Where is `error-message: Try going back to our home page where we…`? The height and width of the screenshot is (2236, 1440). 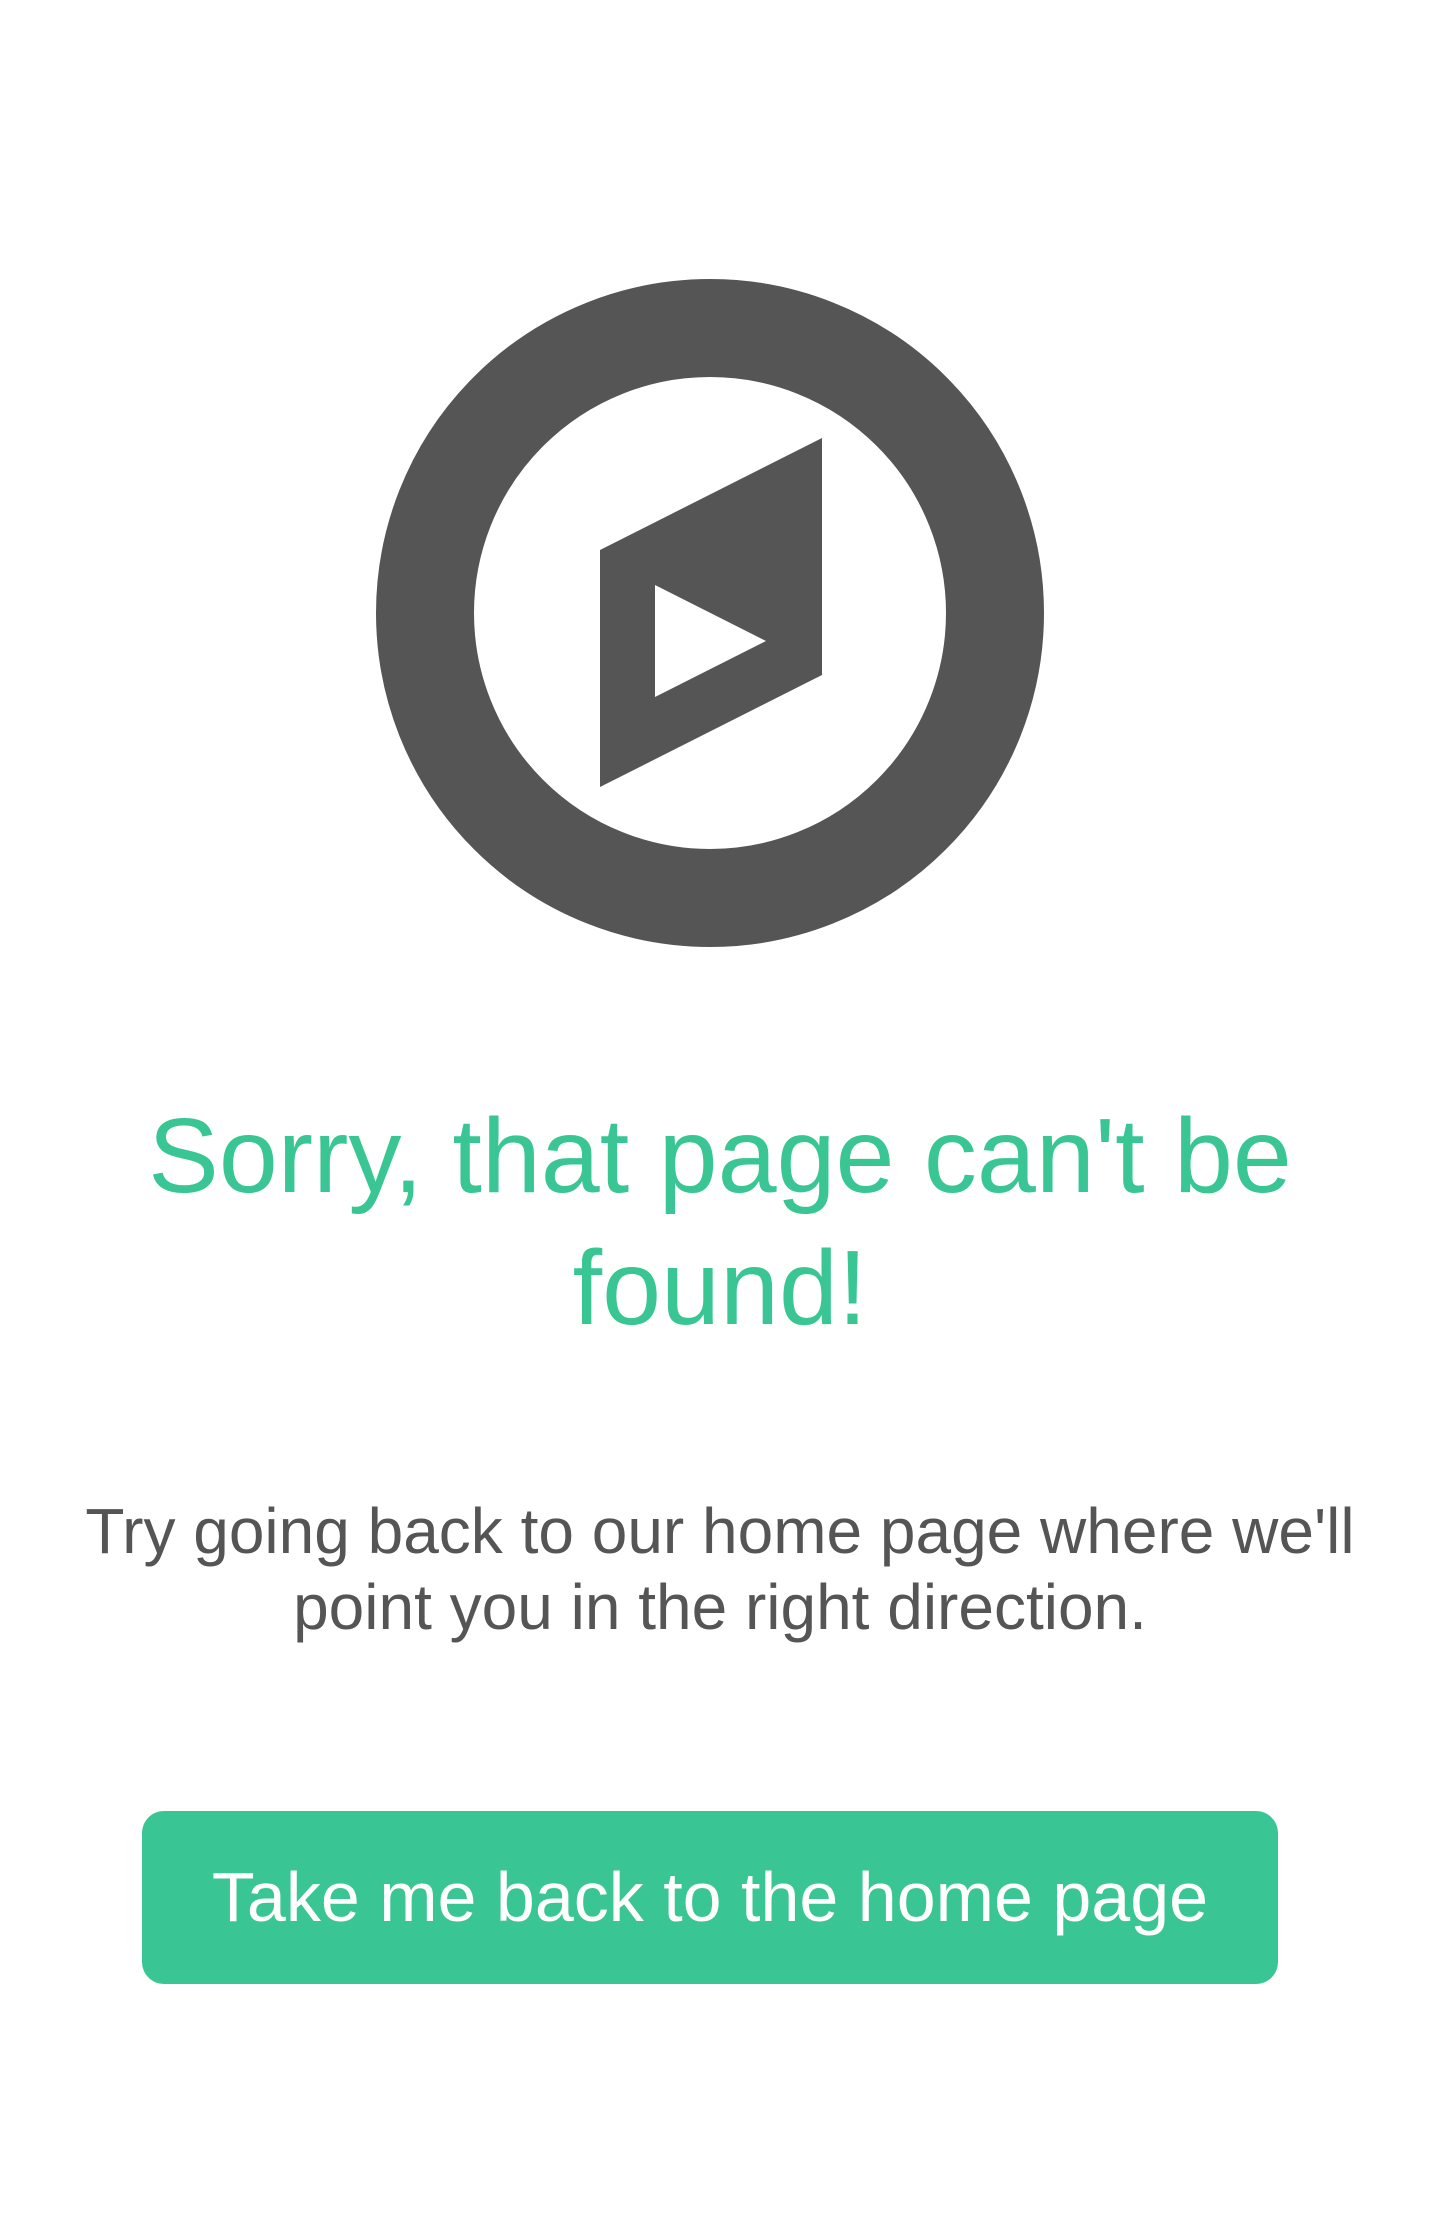 error-message: Try going back to our home page where we… is located at coordinates (720, 1569).